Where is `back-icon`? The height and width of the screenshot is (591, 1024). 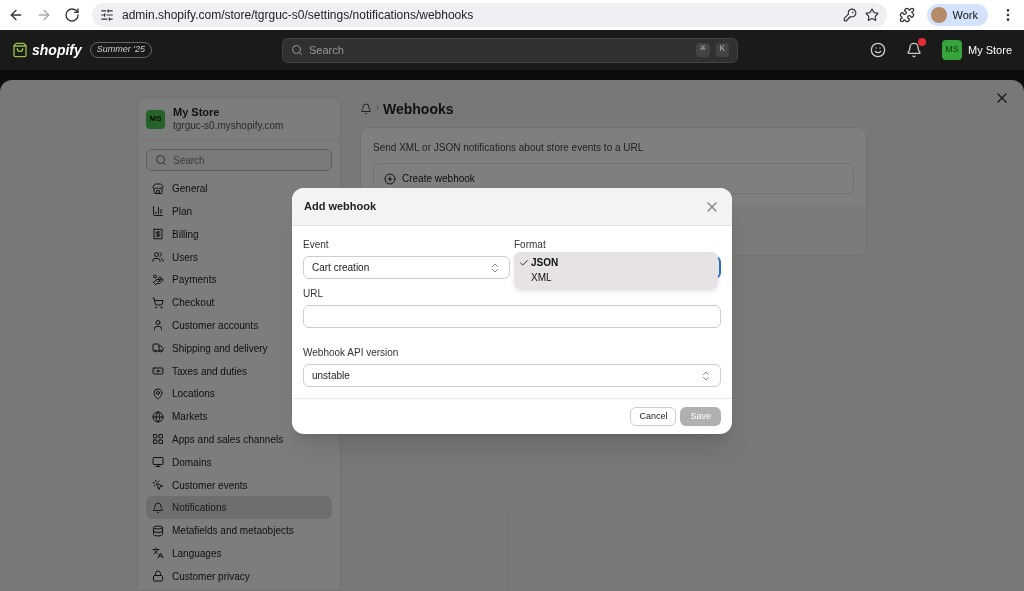 back-icon is located at coordinates (16, 15).